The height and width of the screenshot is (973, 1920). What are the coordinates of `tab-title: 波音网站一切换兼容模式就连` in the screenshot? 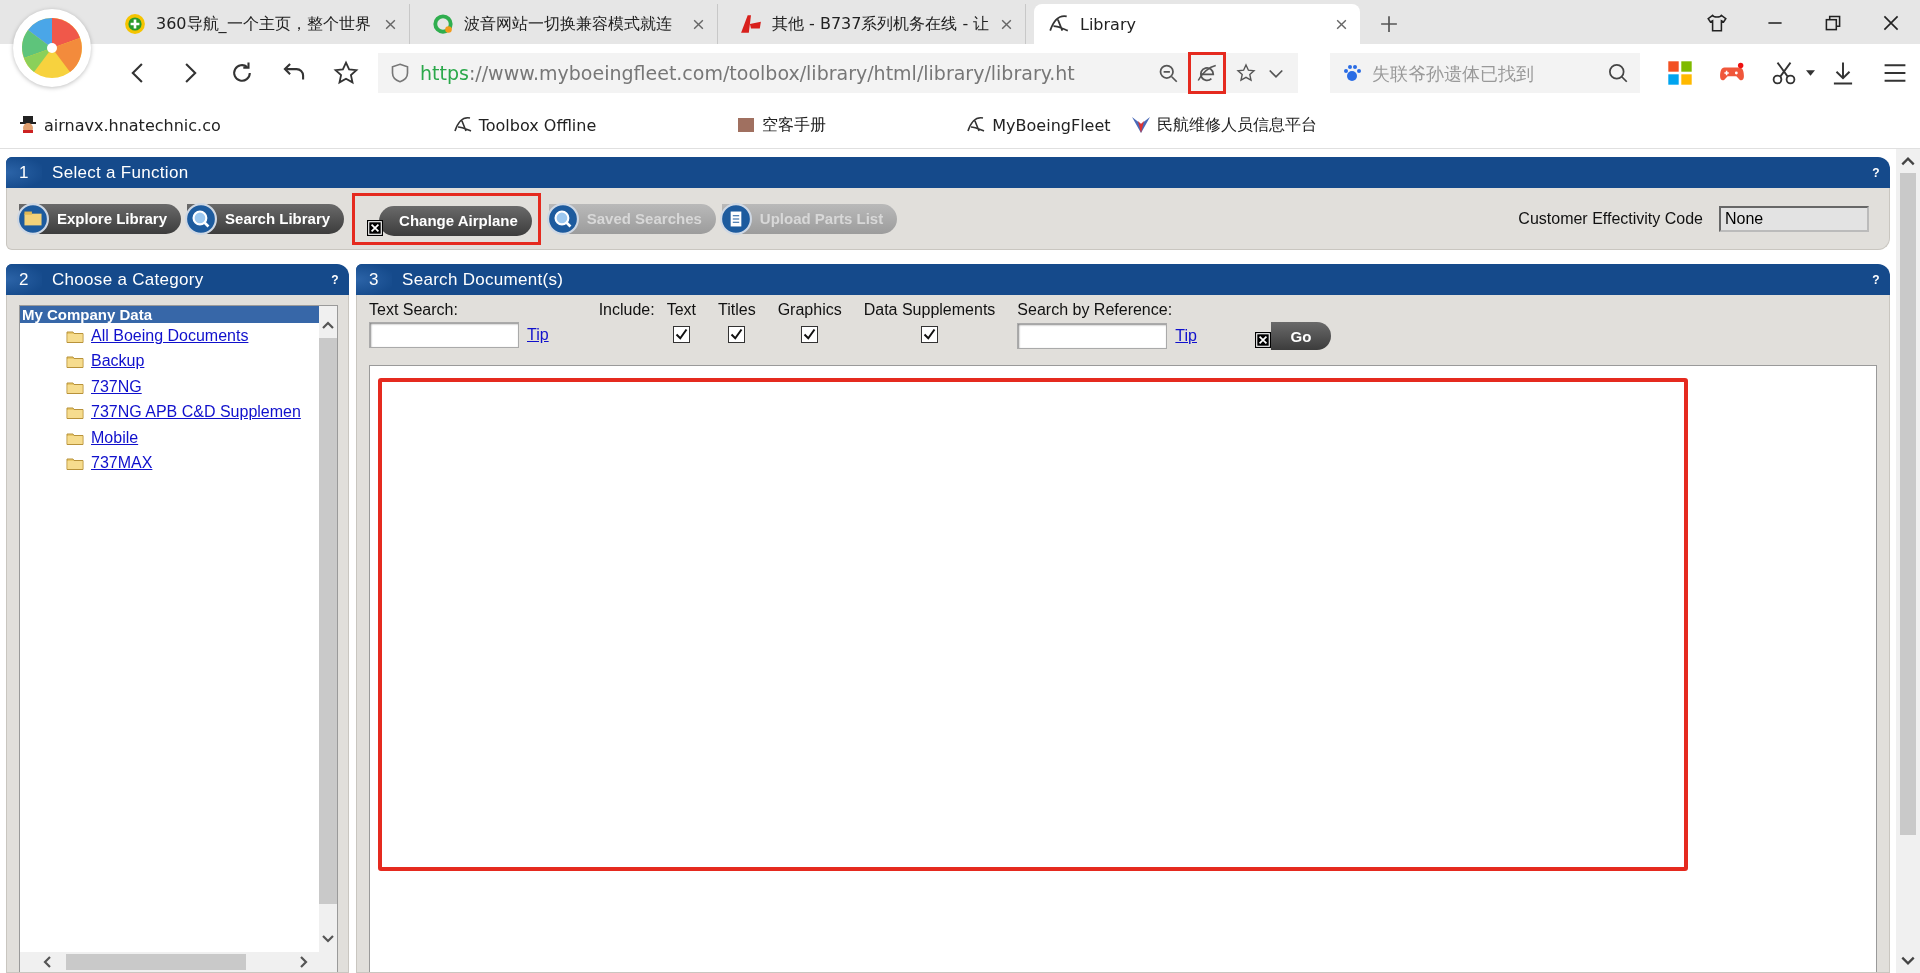 It's located at (568, 24).